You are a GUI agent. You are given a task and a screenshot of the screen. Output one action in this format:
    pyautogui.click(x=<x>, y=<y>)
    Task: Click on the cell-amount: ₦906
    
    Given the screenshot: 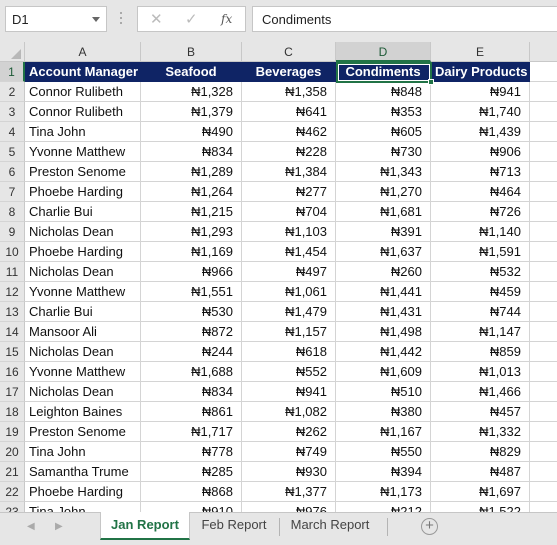 What is the action you would take?
    pyautogui.click(x=480, y=152)
    